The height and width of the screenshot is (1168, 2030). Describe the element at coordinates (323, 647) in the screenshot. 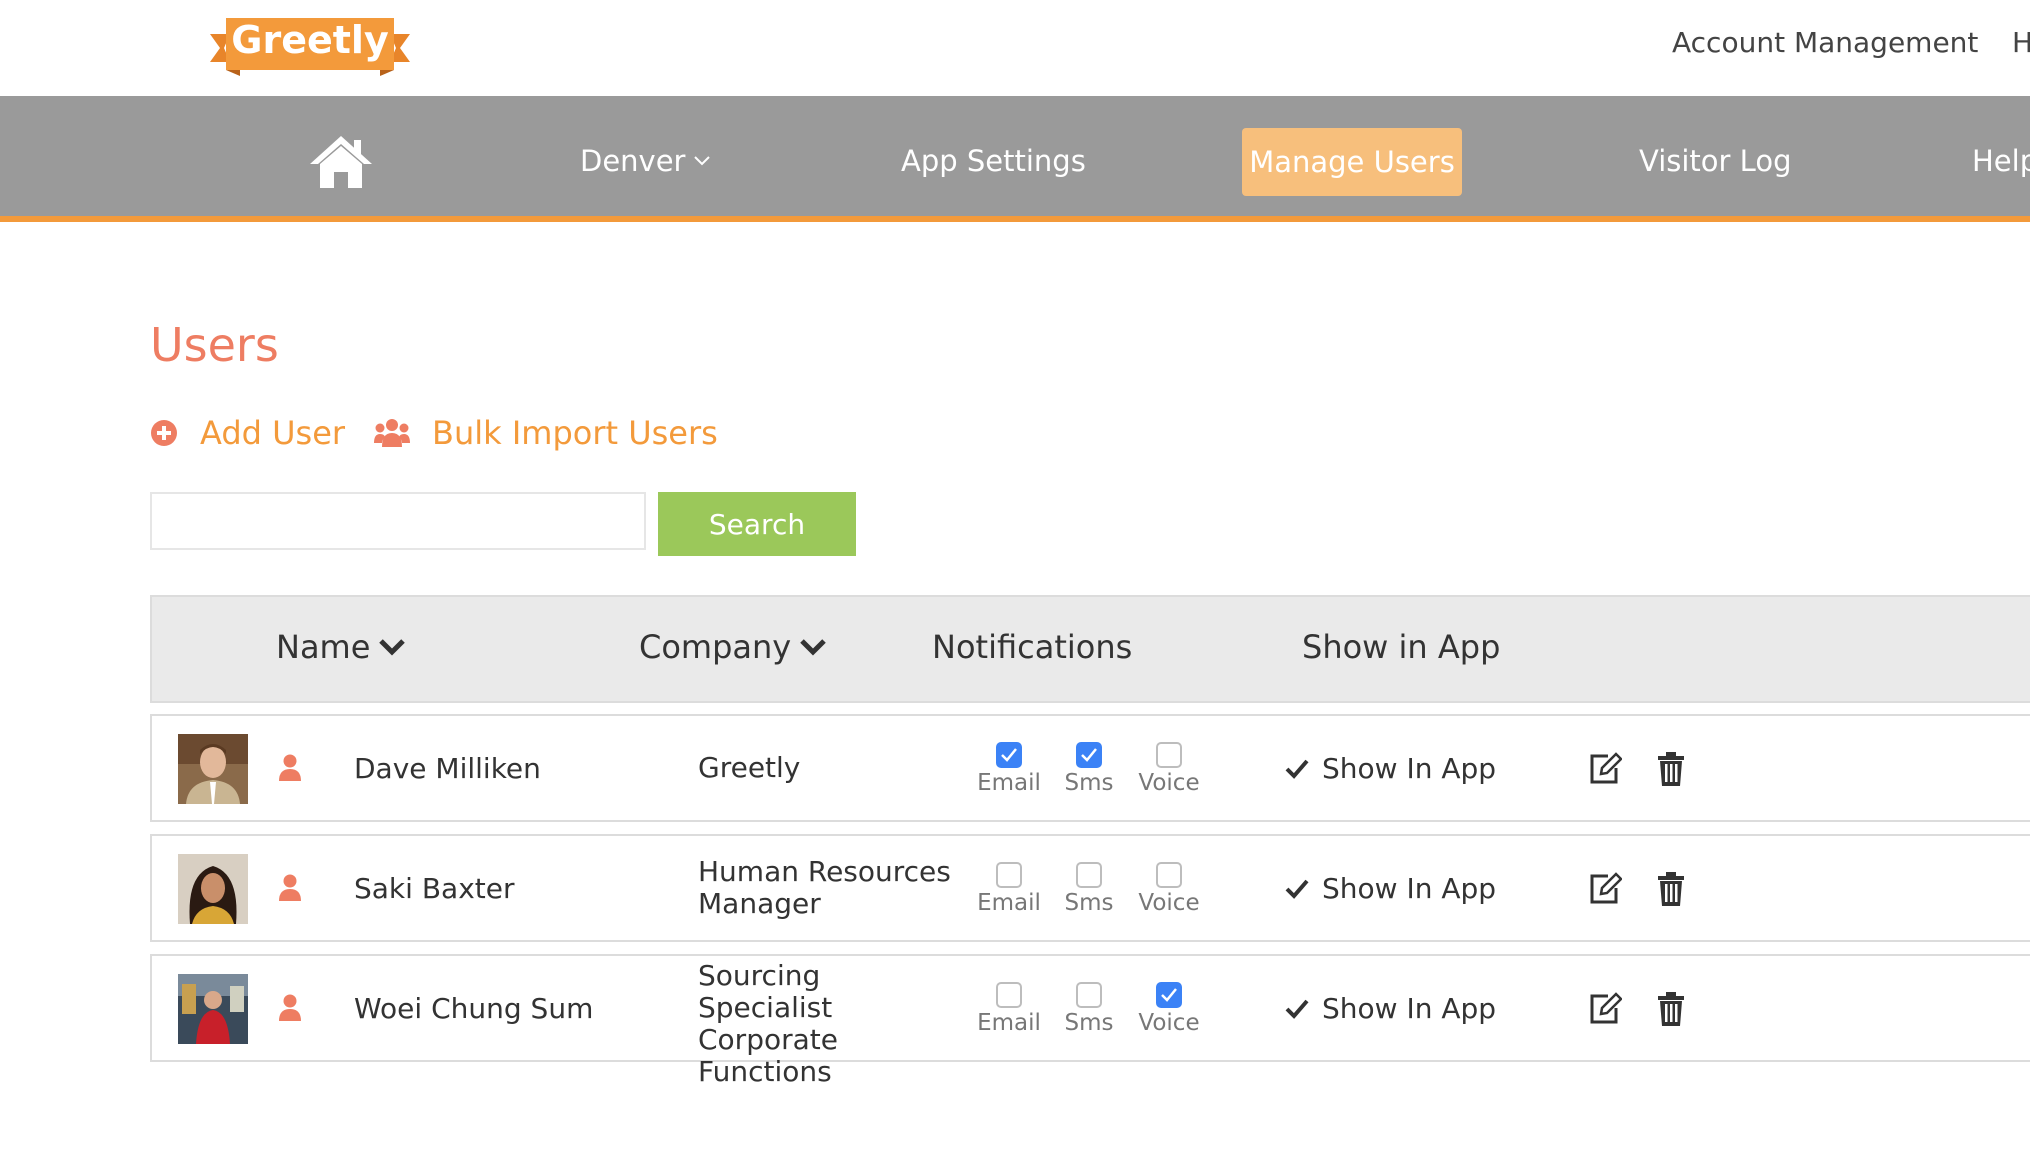

I see `name-header: Name` at that location.